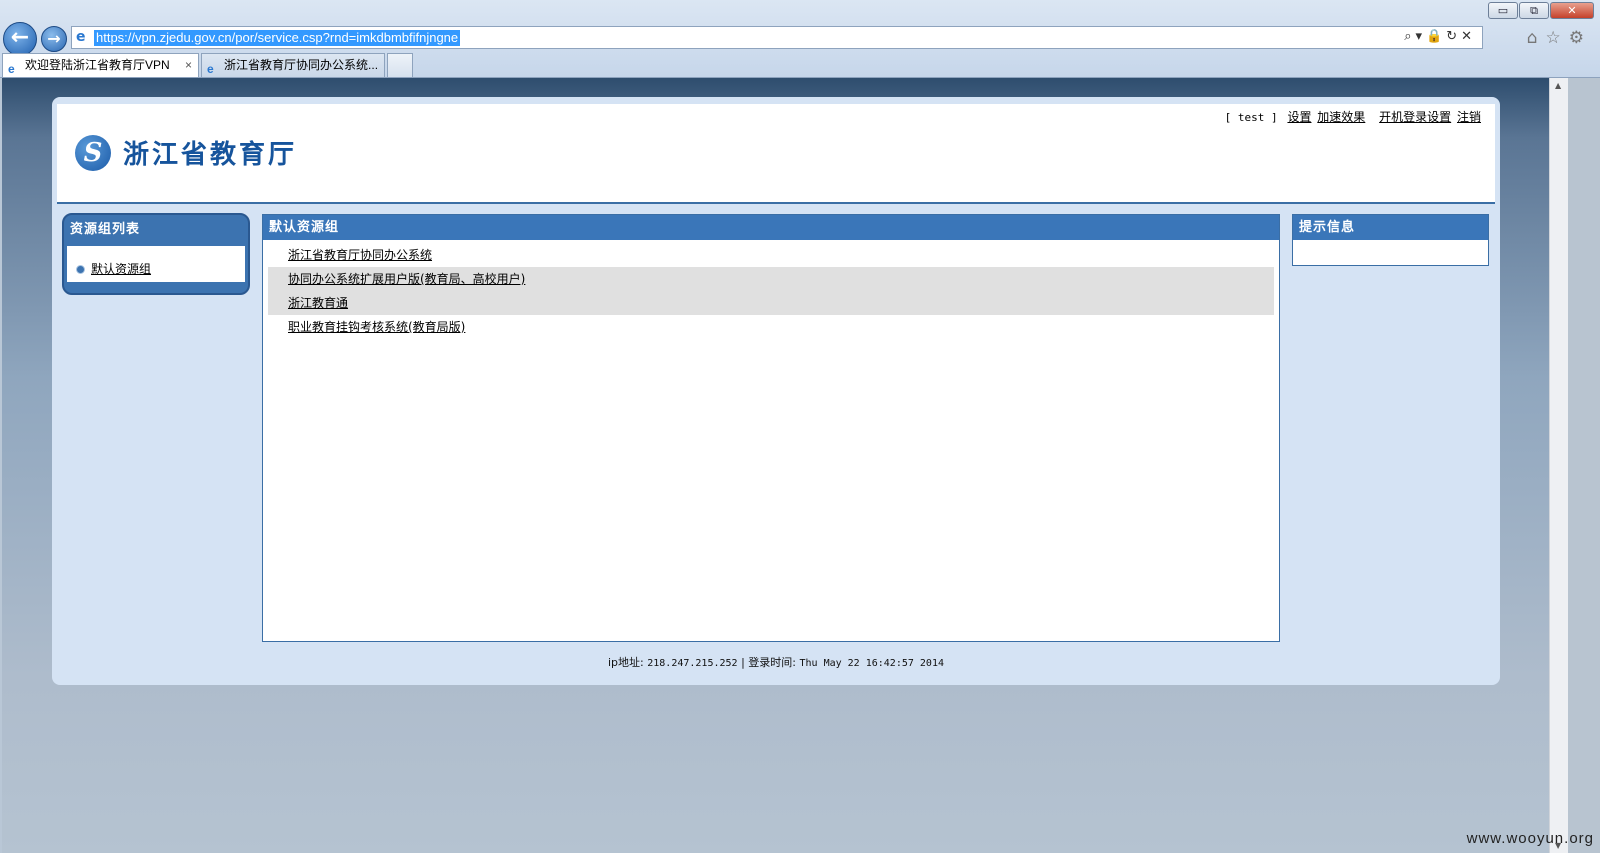 The width and height of the screenshot is (1600, 853). I want to click on ie-page-icon: e, so click(81, 37).